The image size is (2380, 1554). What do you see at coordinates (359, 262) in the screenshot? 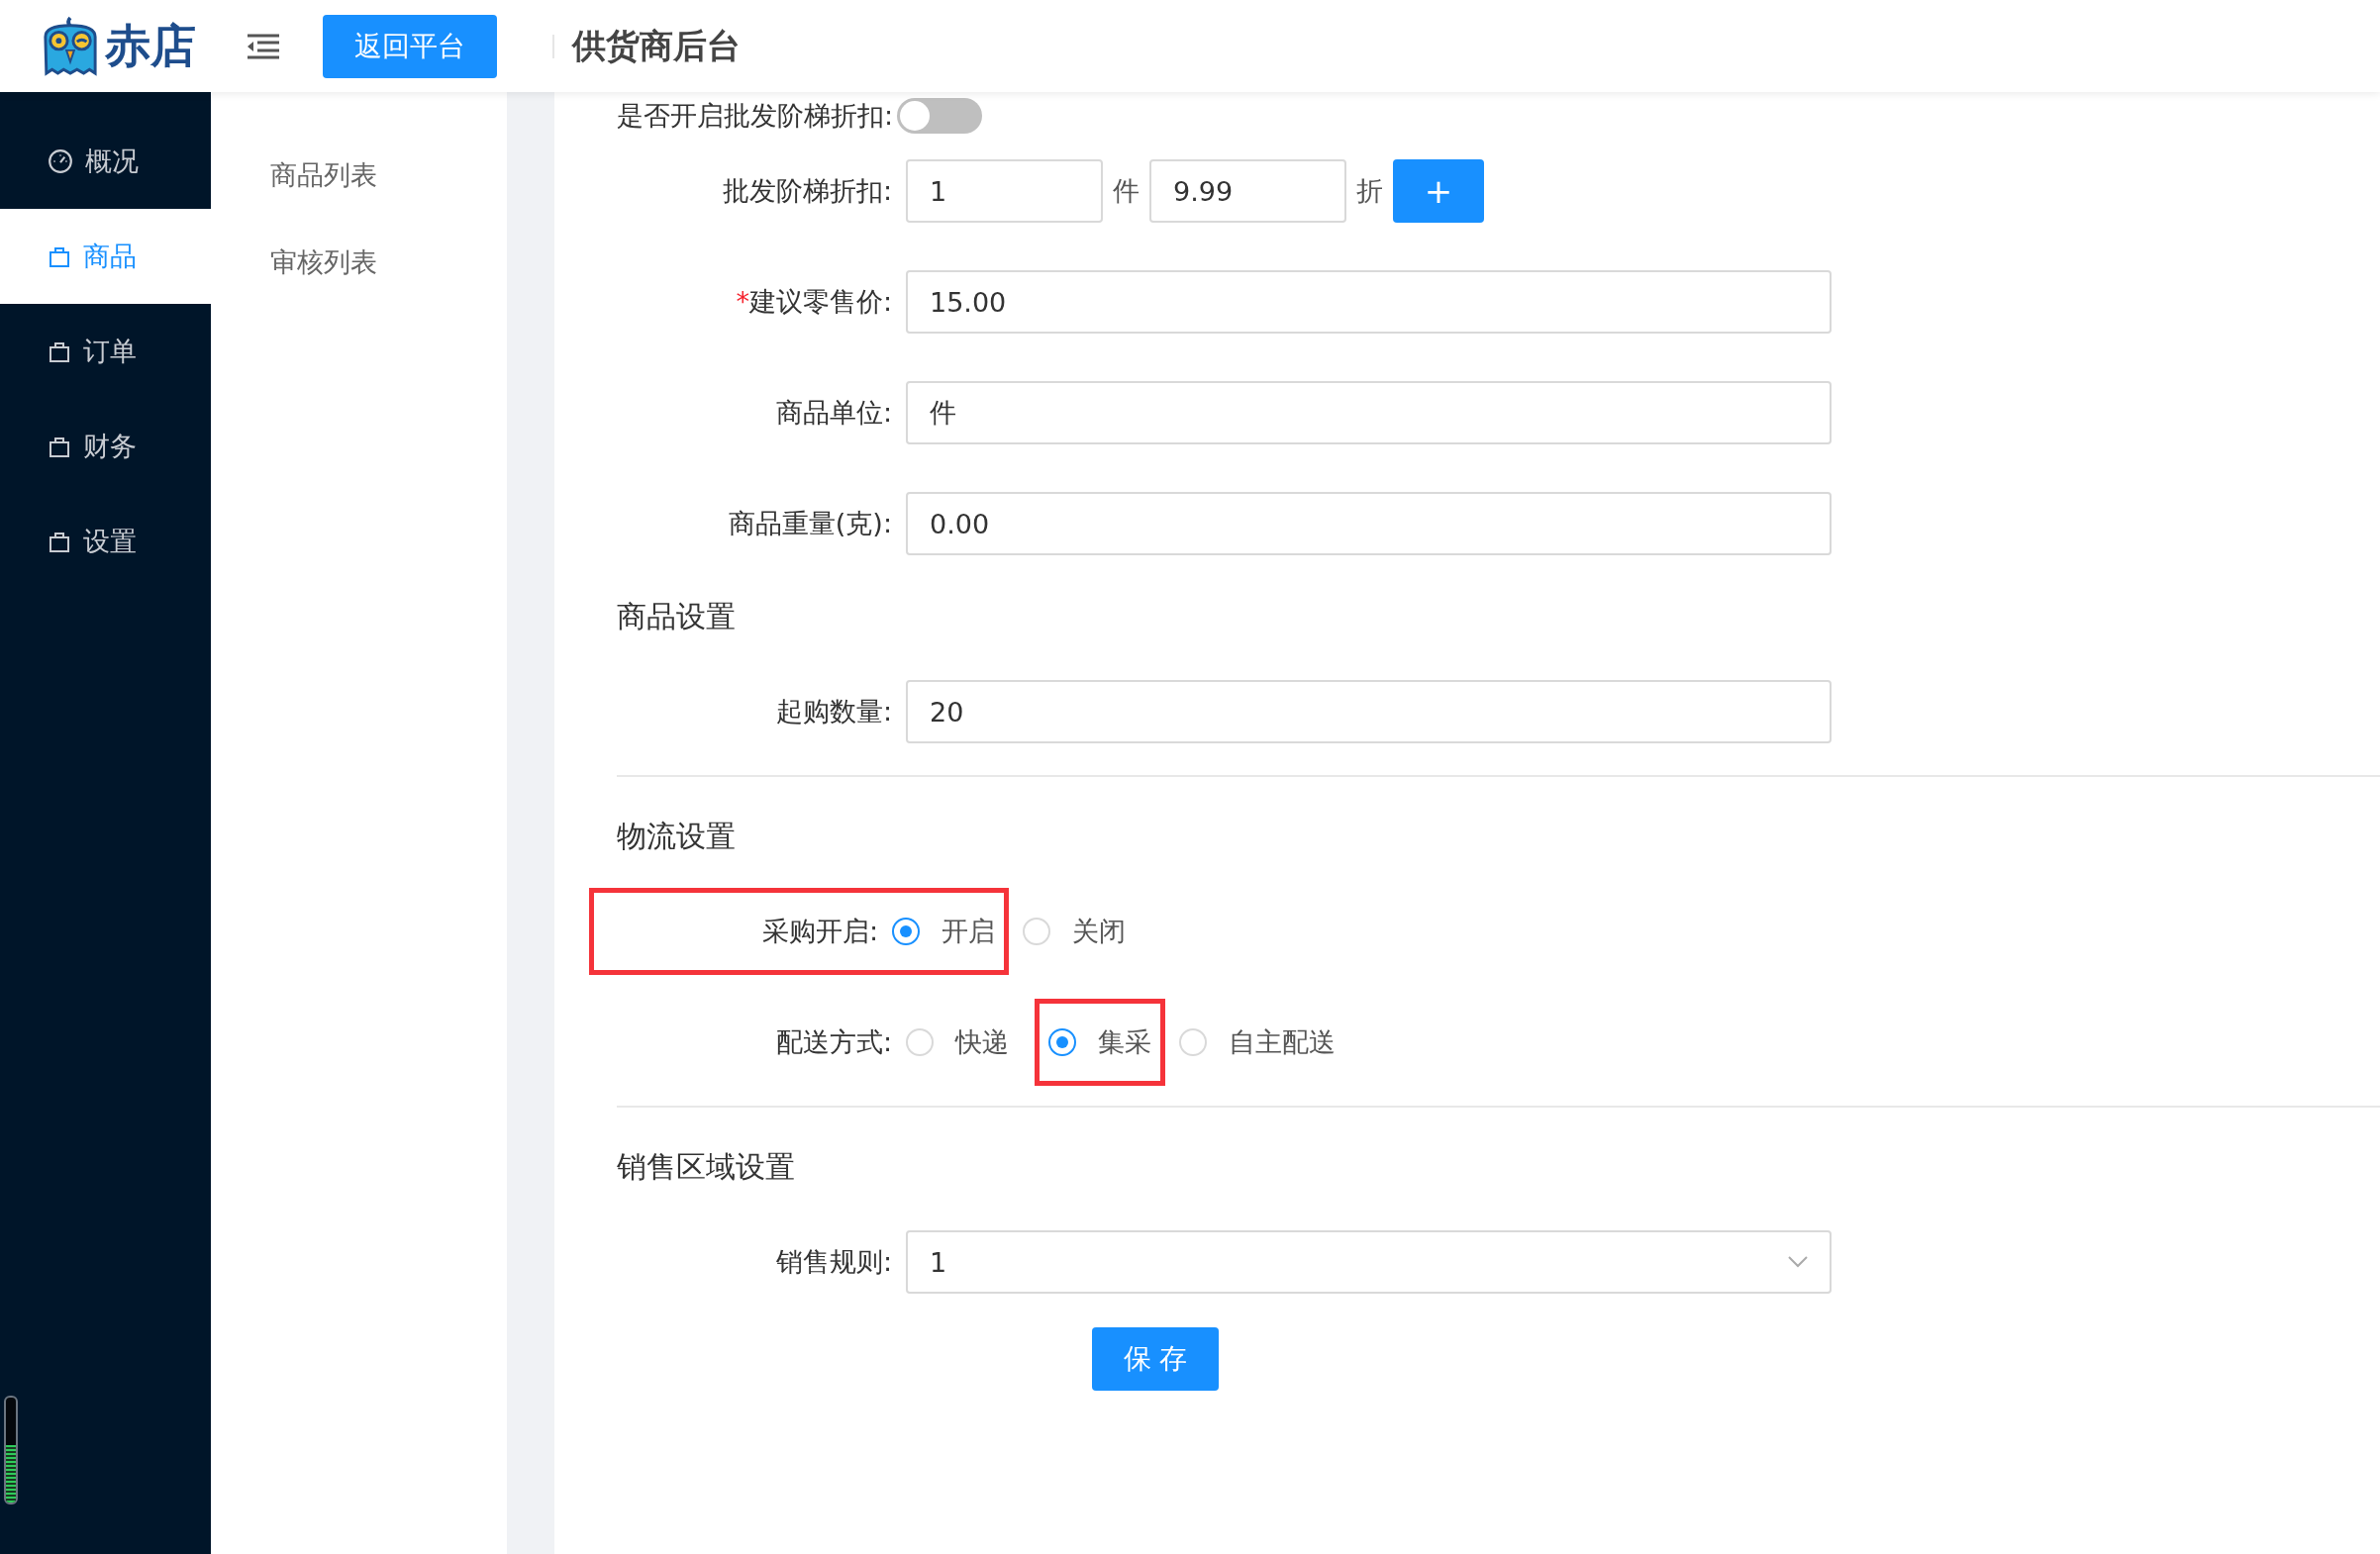
I see `submenu-item: 审核列表` at bounding box center [359, 262].